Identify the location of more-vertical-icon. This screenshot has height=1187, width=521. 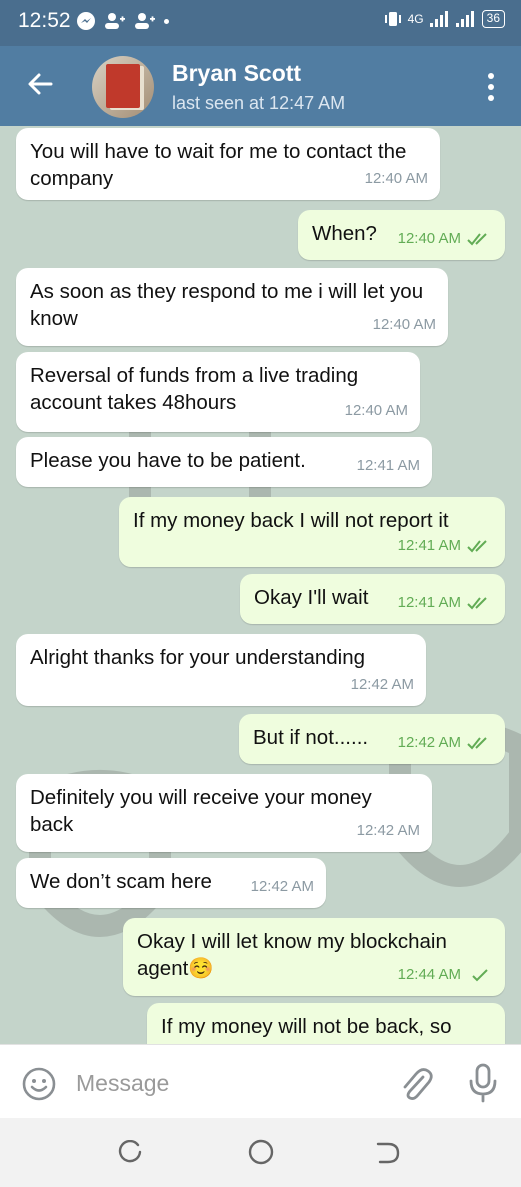
(491, 87).